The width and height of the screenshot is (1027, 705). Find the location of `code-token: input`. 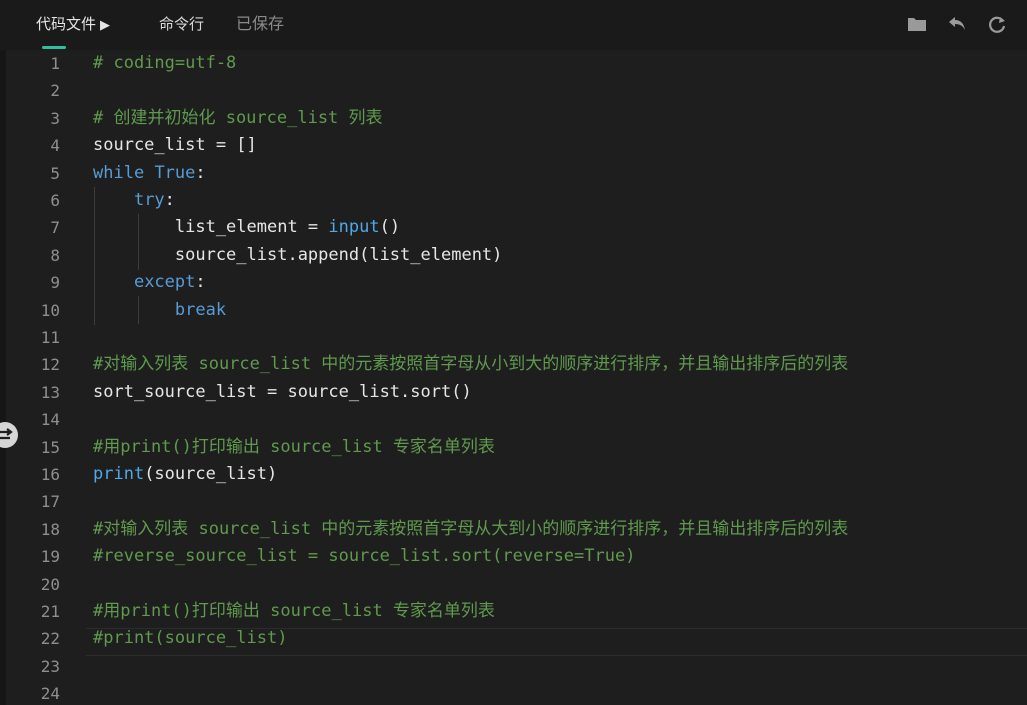

code-token: input is located at coordinates (354, 227).